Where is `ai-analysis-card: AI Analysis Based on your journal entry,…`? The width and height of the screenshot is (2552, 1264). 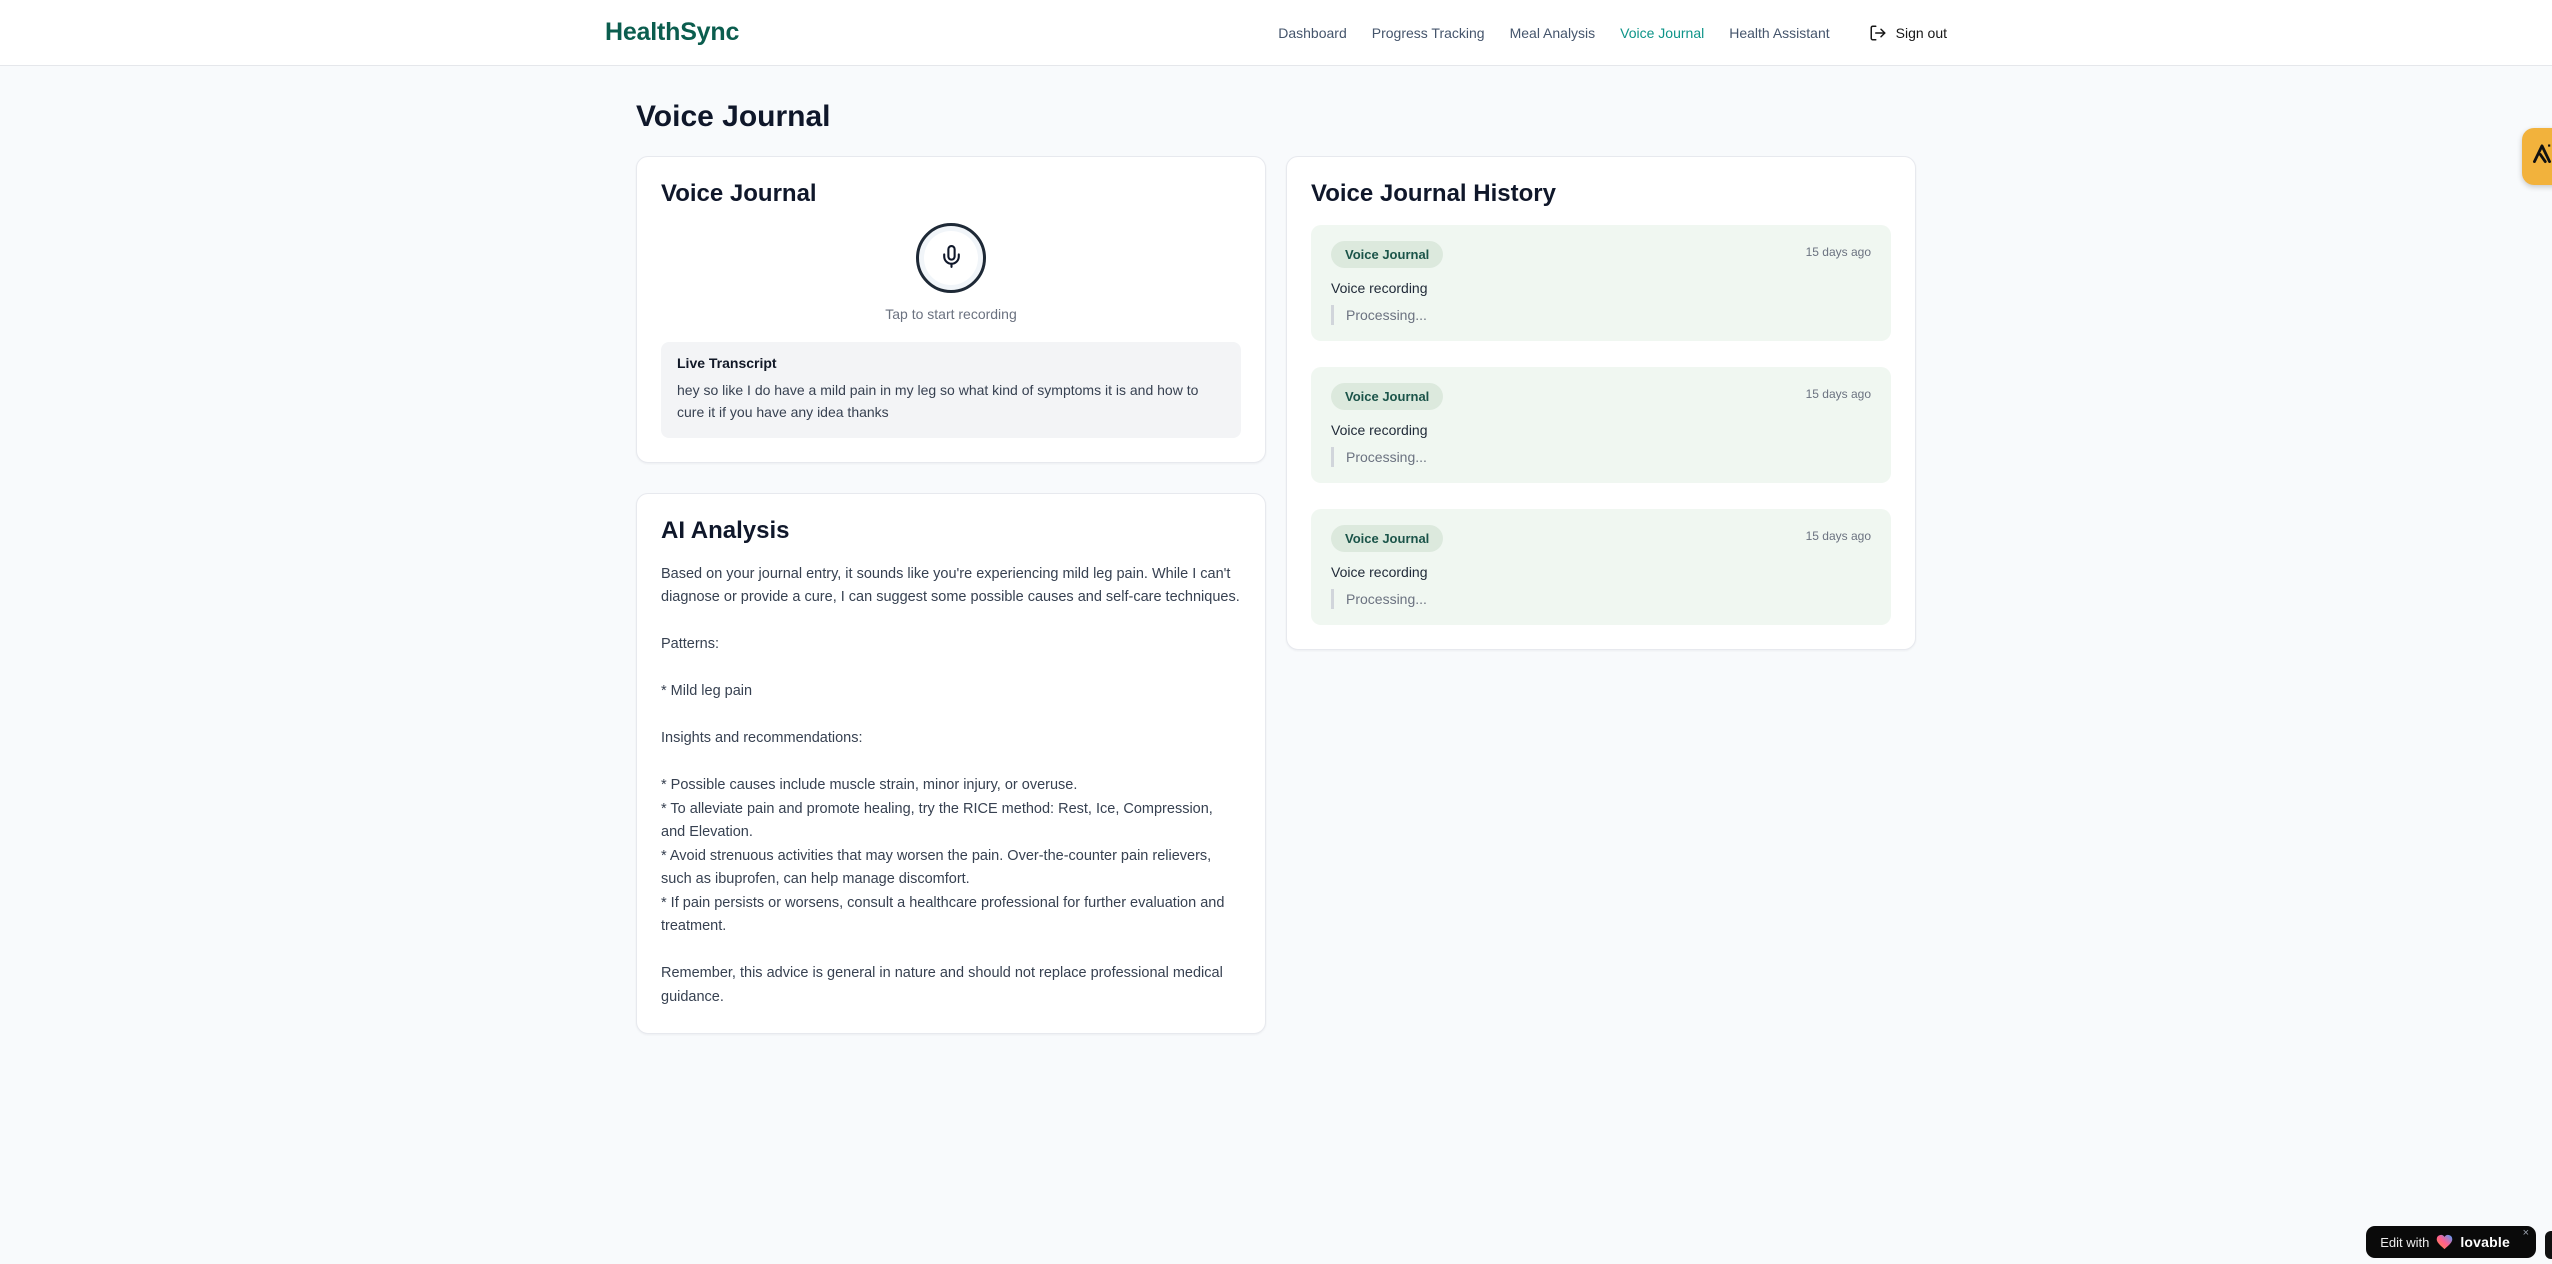 ai-analysis-card: AI Analysis Based on your journal entry,… is located at coordinates (951, 764).